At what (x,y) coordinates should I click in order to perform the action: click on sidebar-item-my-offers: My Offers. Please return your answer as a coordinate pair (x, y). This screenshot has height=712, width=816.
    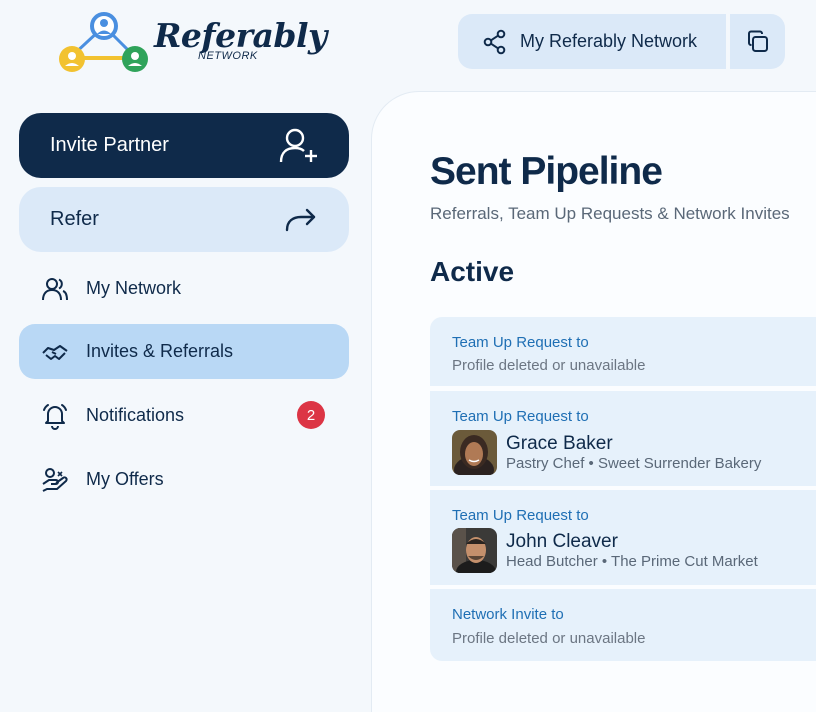
    Looking at the image, I should click on (184, 479).